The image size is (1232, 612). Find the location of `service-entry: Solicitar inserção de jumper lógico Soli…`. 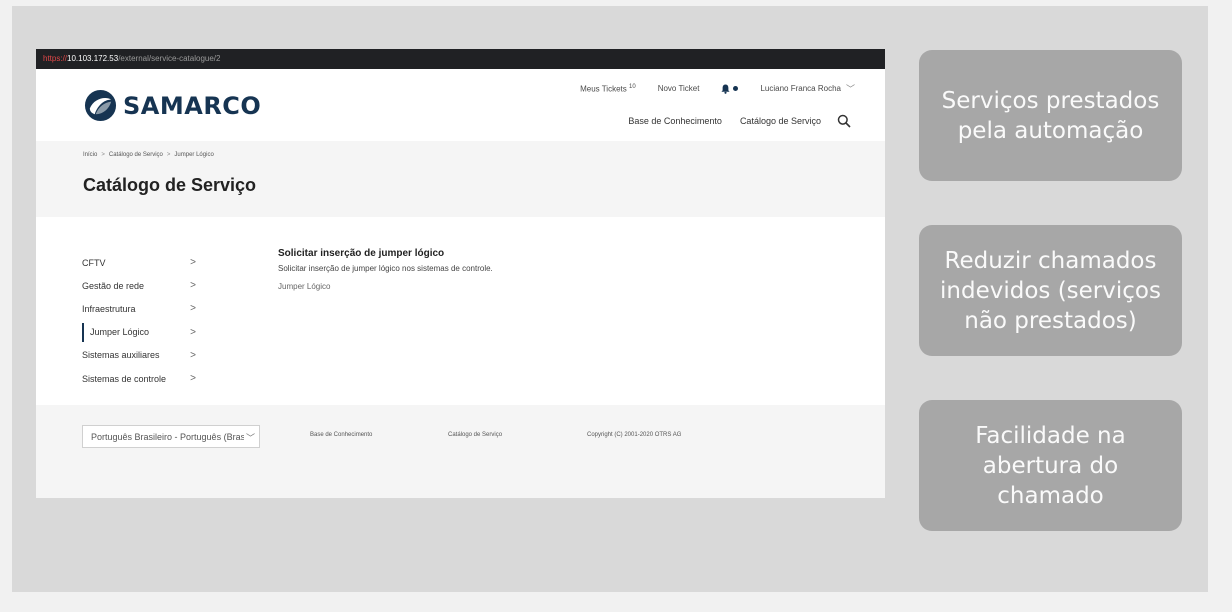

service-entry: Solicitar inserção de jumper lógico Soli… is located at coordinates (385, 269).